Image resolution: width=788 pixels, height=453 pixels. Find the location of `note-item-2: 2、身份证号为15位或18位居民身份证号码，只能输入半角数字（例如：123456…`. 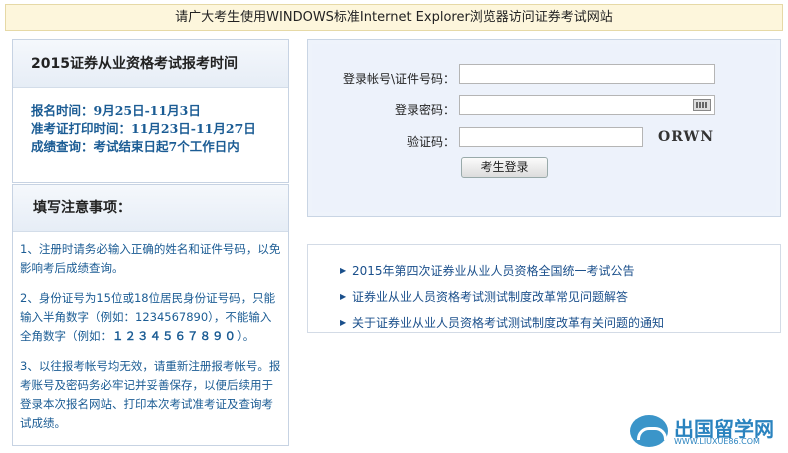

note-item-2: 2、身份证号为15位或18位居民身份证号码，只能输入半角数字（例如：123456… is located at coordinates (151, 317).